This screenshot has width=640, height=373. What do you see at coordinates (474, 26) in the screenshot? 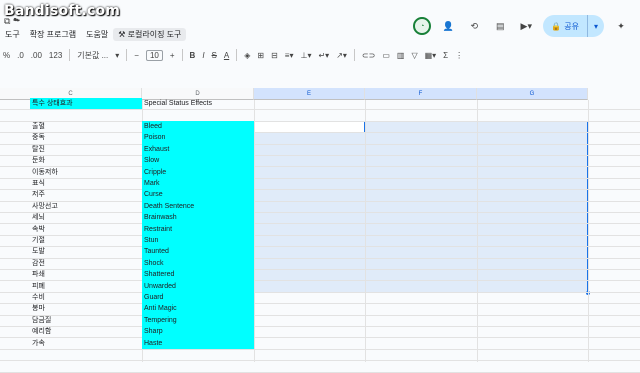
I see `history-icon: ⟲` at bounding box center [474, 26].